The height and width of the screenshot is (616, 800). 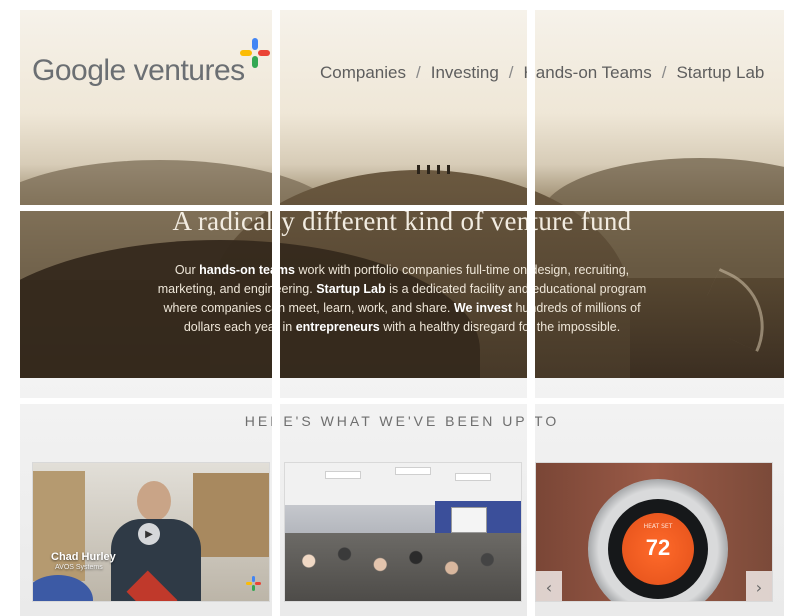 I want to click on hero-people, so click(x=438, y=169).